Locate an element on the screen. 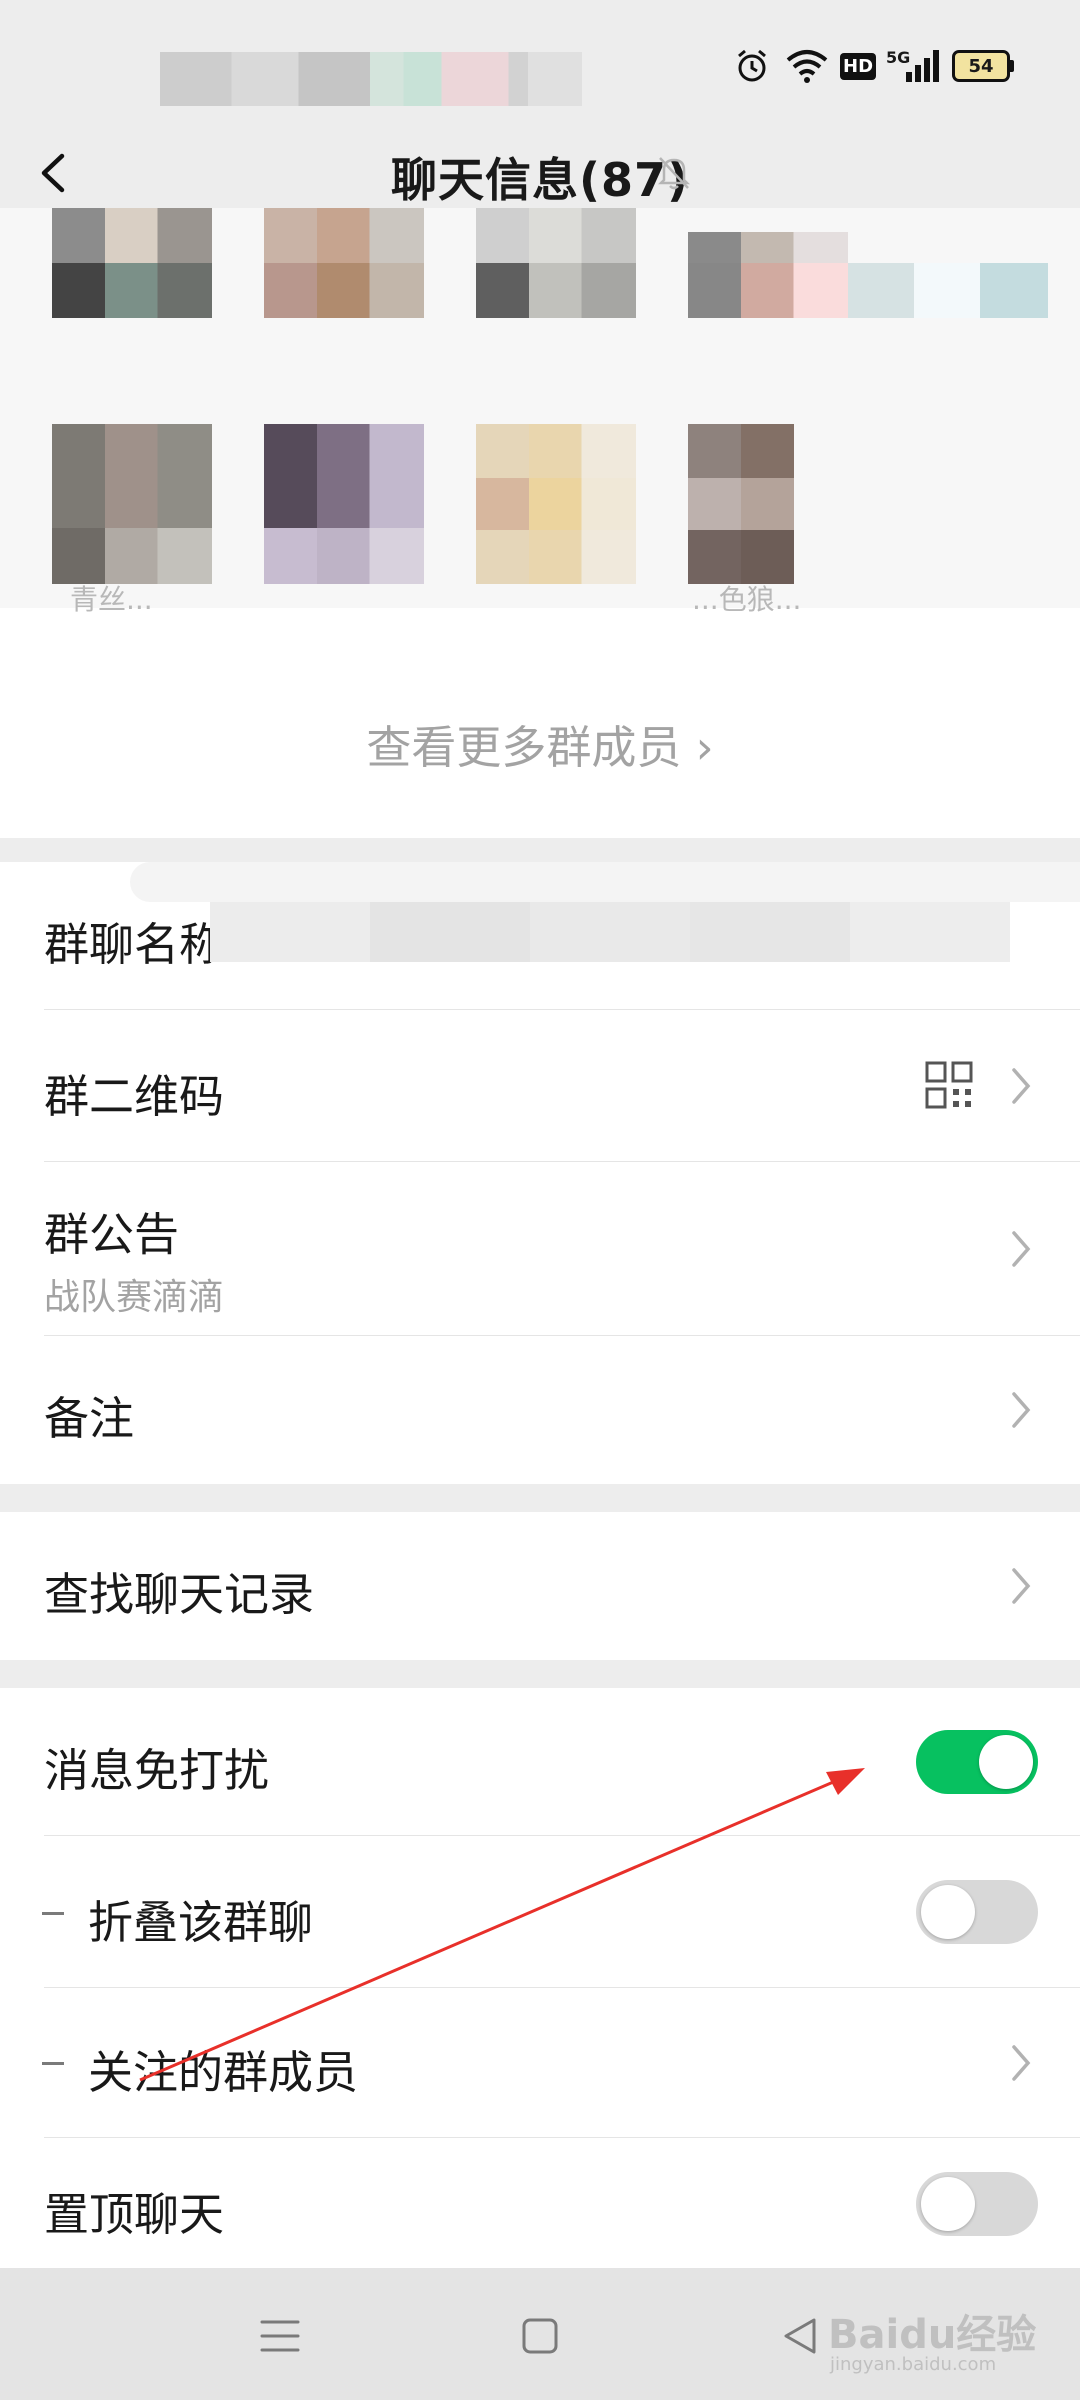 This screenshot has height=2400, width=1080. pin-chat-label: 置顶聊天 is located at coordinates (134, 2214).